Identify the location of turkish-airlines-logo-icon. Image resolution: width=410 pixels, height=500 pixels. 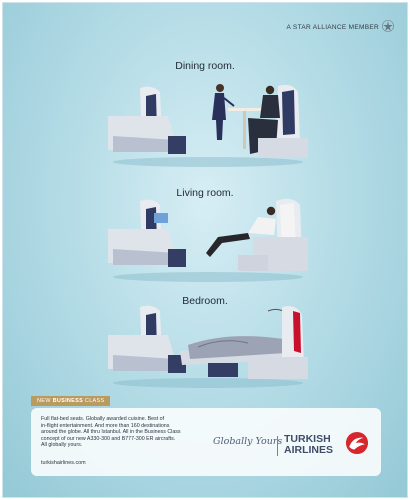
(357, 443).